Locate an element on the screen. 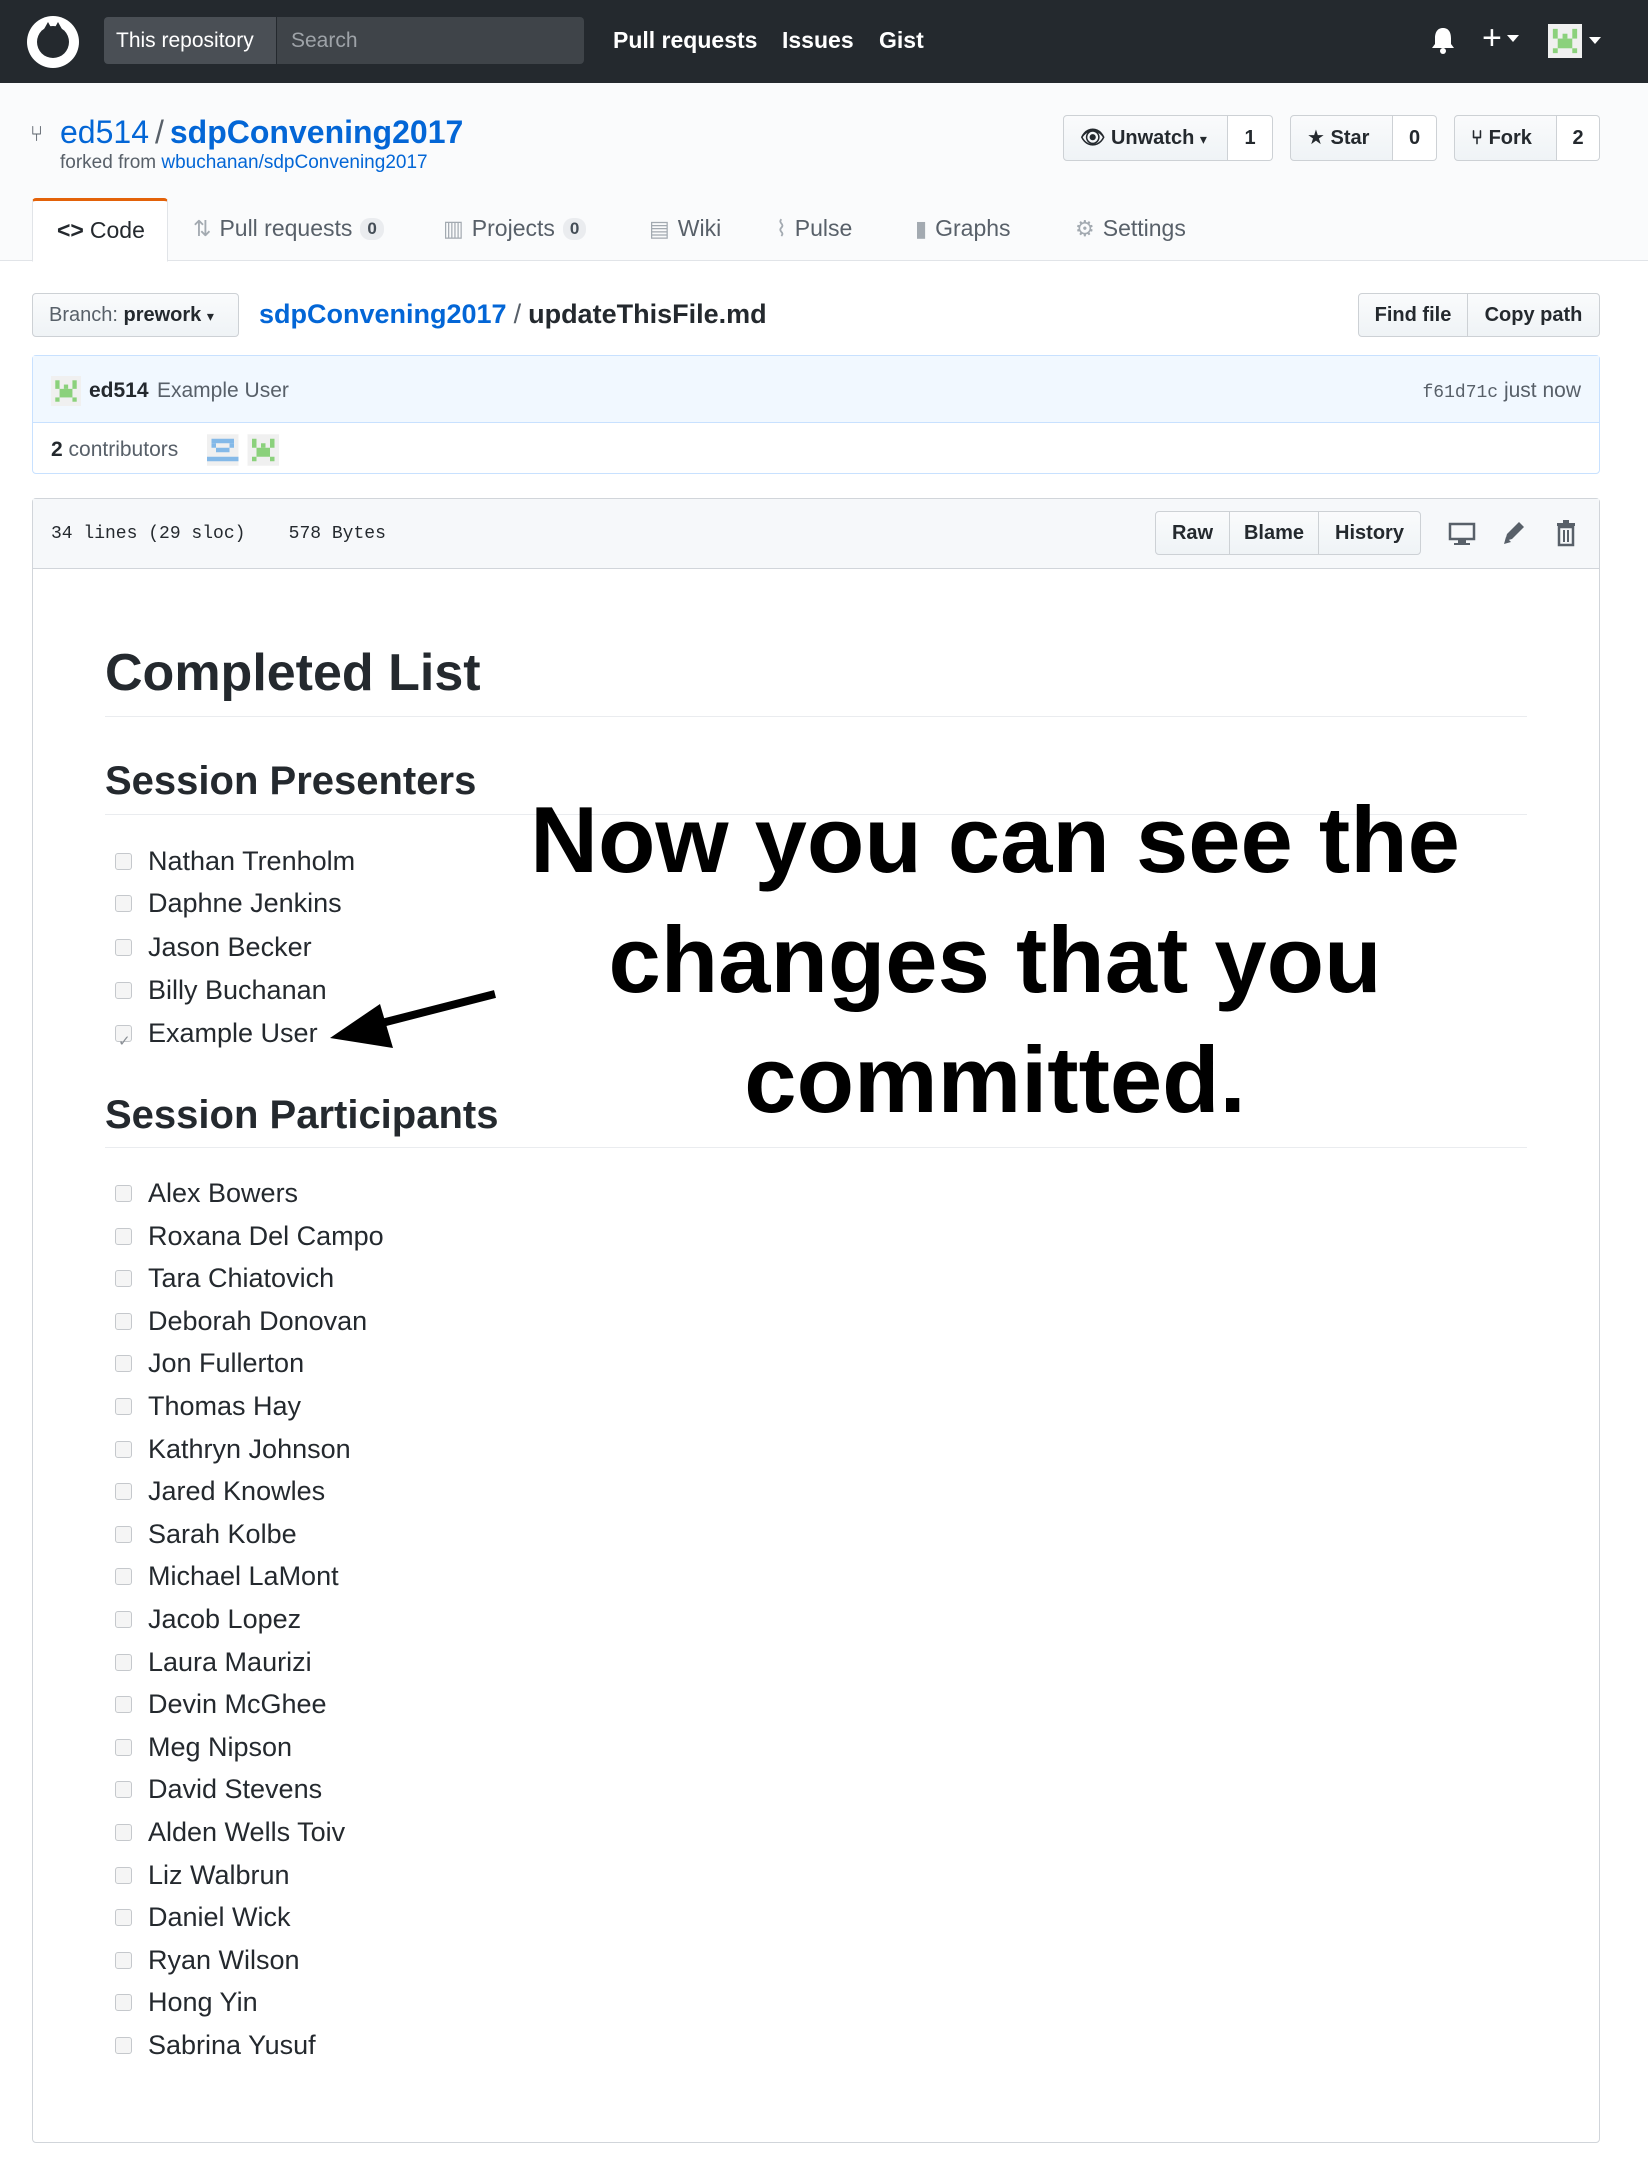  commit-meta: f61d71c just now is located at coordinates (1501, 392).